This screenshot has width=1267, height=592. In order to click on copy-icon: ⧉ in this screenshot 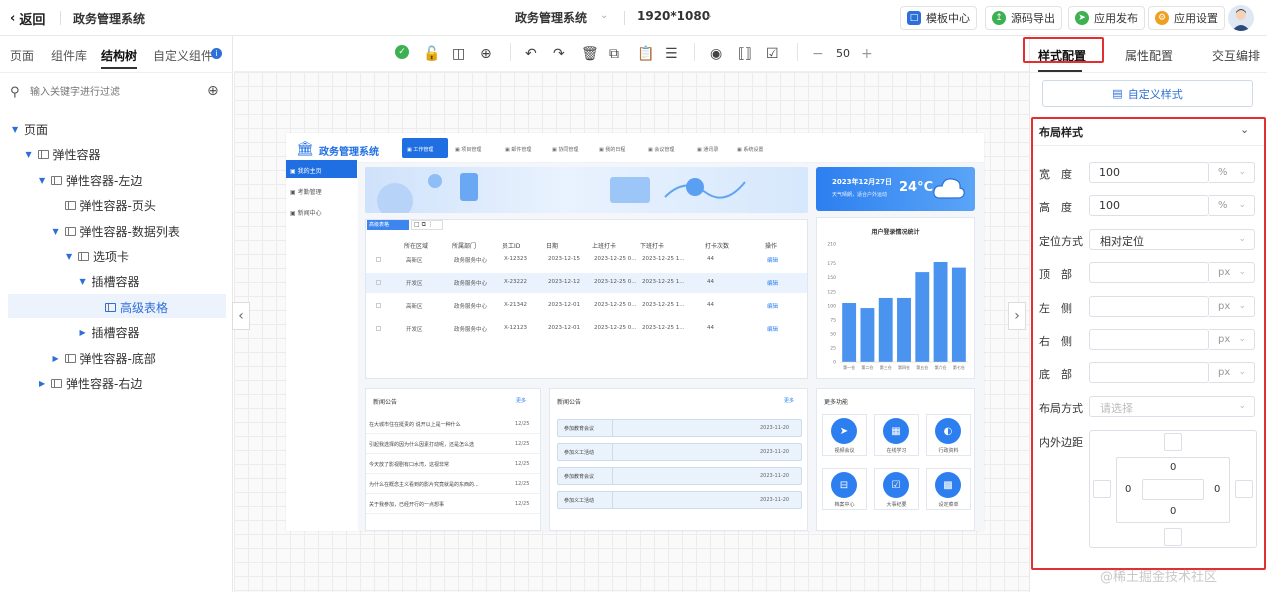, I will do `click(614, 54)`.